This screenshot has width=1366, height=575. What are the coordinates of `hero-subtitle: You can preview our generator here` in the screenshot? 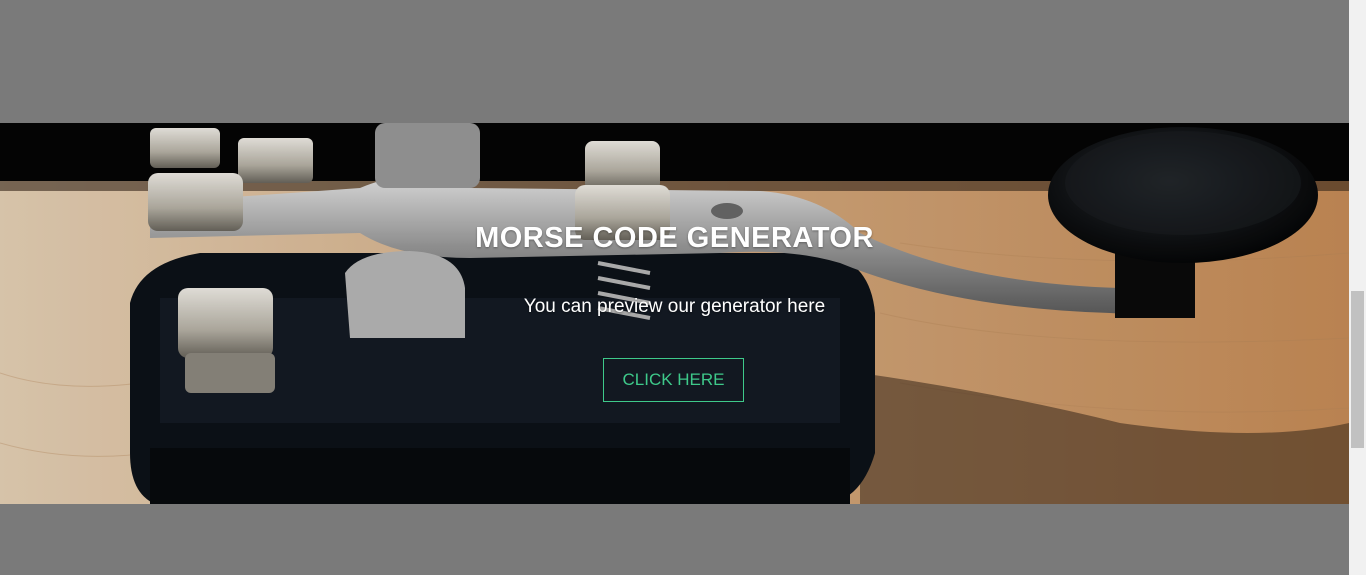 It's located at (674, 306).